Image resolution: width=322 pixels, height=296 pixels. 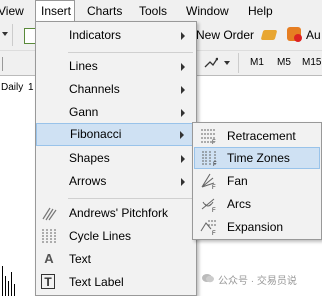 I want to click on submenu-item-label: Expansion, so click(x=255, y=227).